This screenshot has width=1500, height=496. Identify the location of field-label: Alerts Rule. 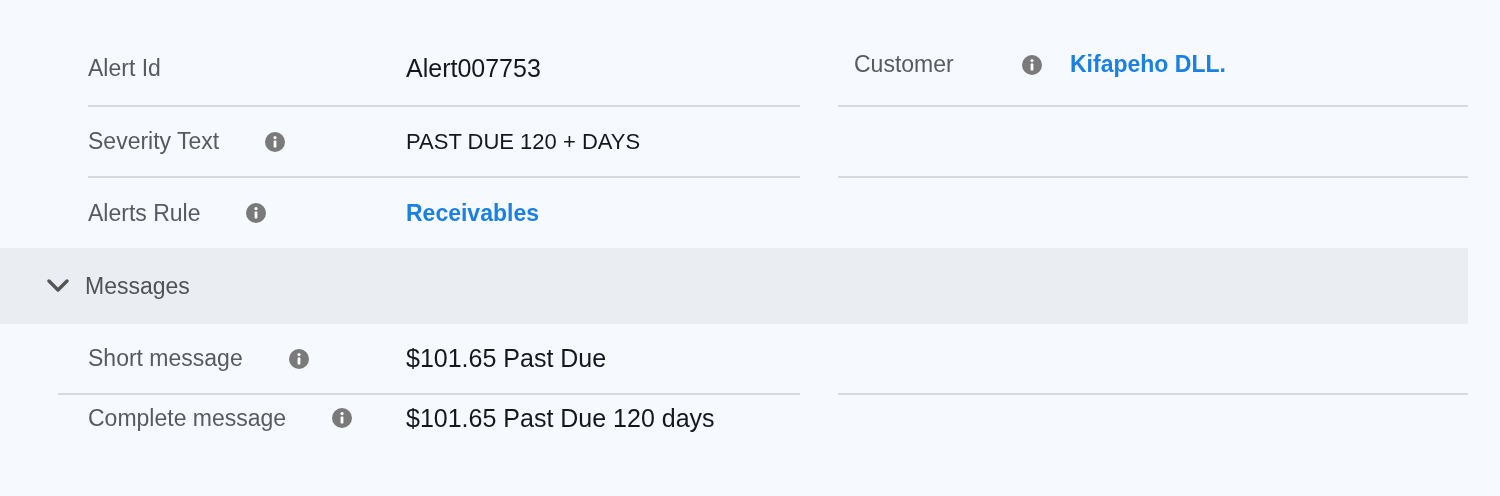
(144, 213).